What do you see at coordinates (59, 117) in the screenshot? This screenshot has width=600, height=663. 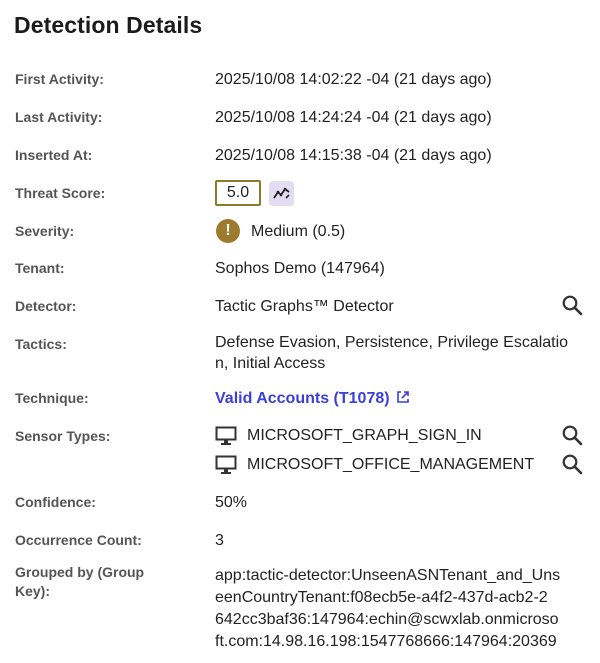 I see `last-activity-label: Last Activity:` at bounding box center [59, 117].